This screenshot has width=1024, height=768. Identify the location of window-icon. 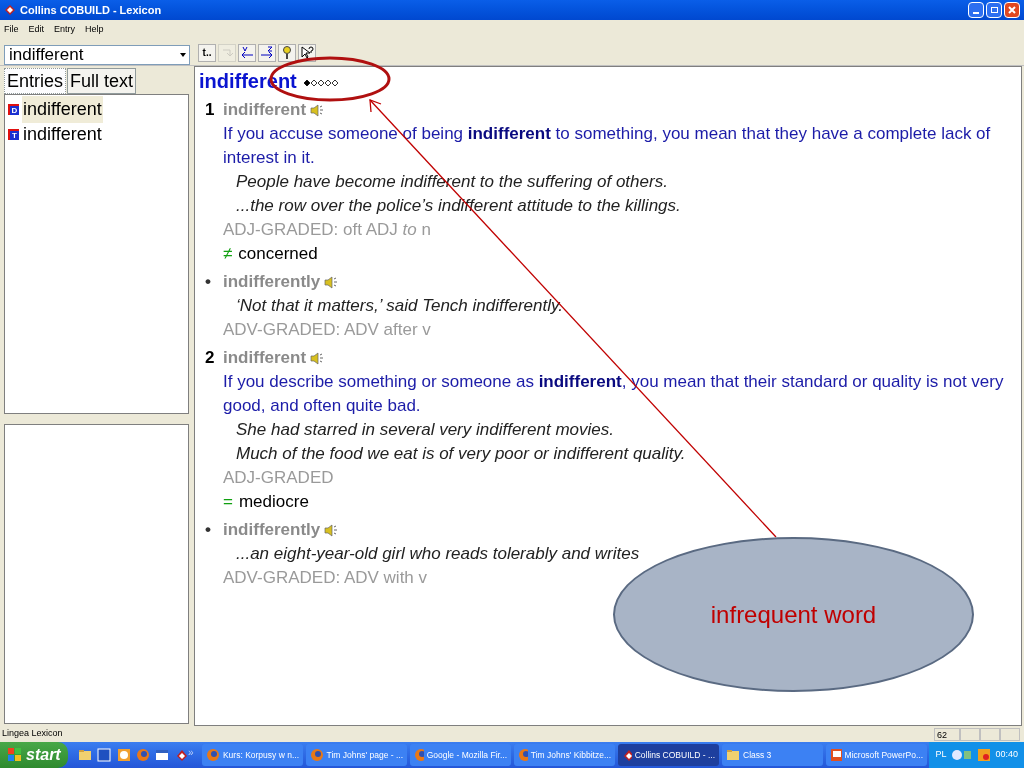
(162, 755).